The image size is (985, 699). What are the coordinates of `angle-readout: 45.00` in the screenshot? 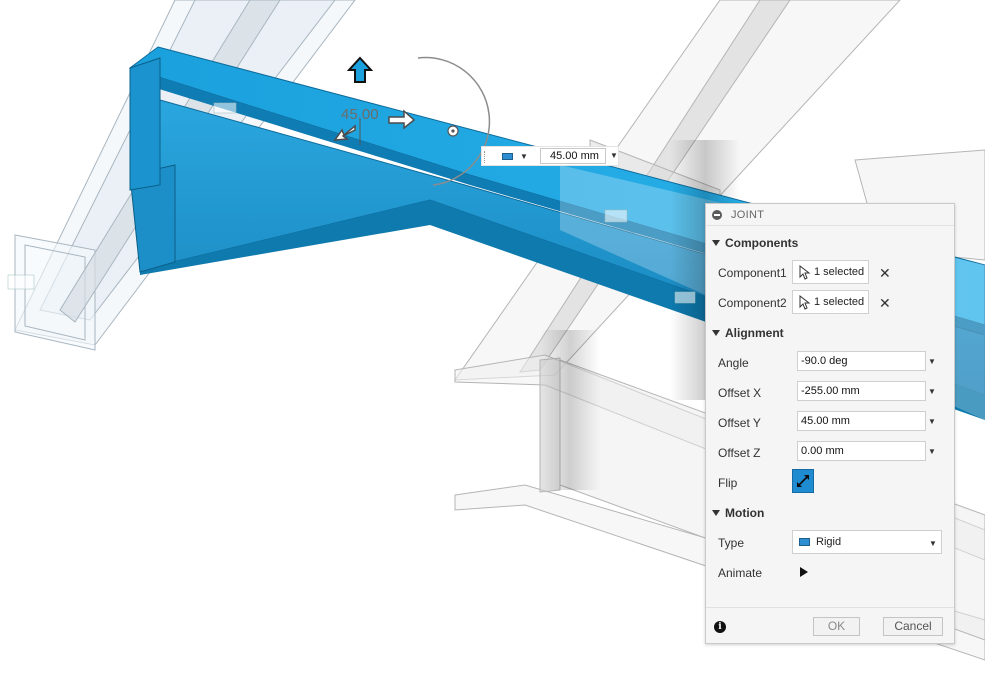 It's located at (360, 114).